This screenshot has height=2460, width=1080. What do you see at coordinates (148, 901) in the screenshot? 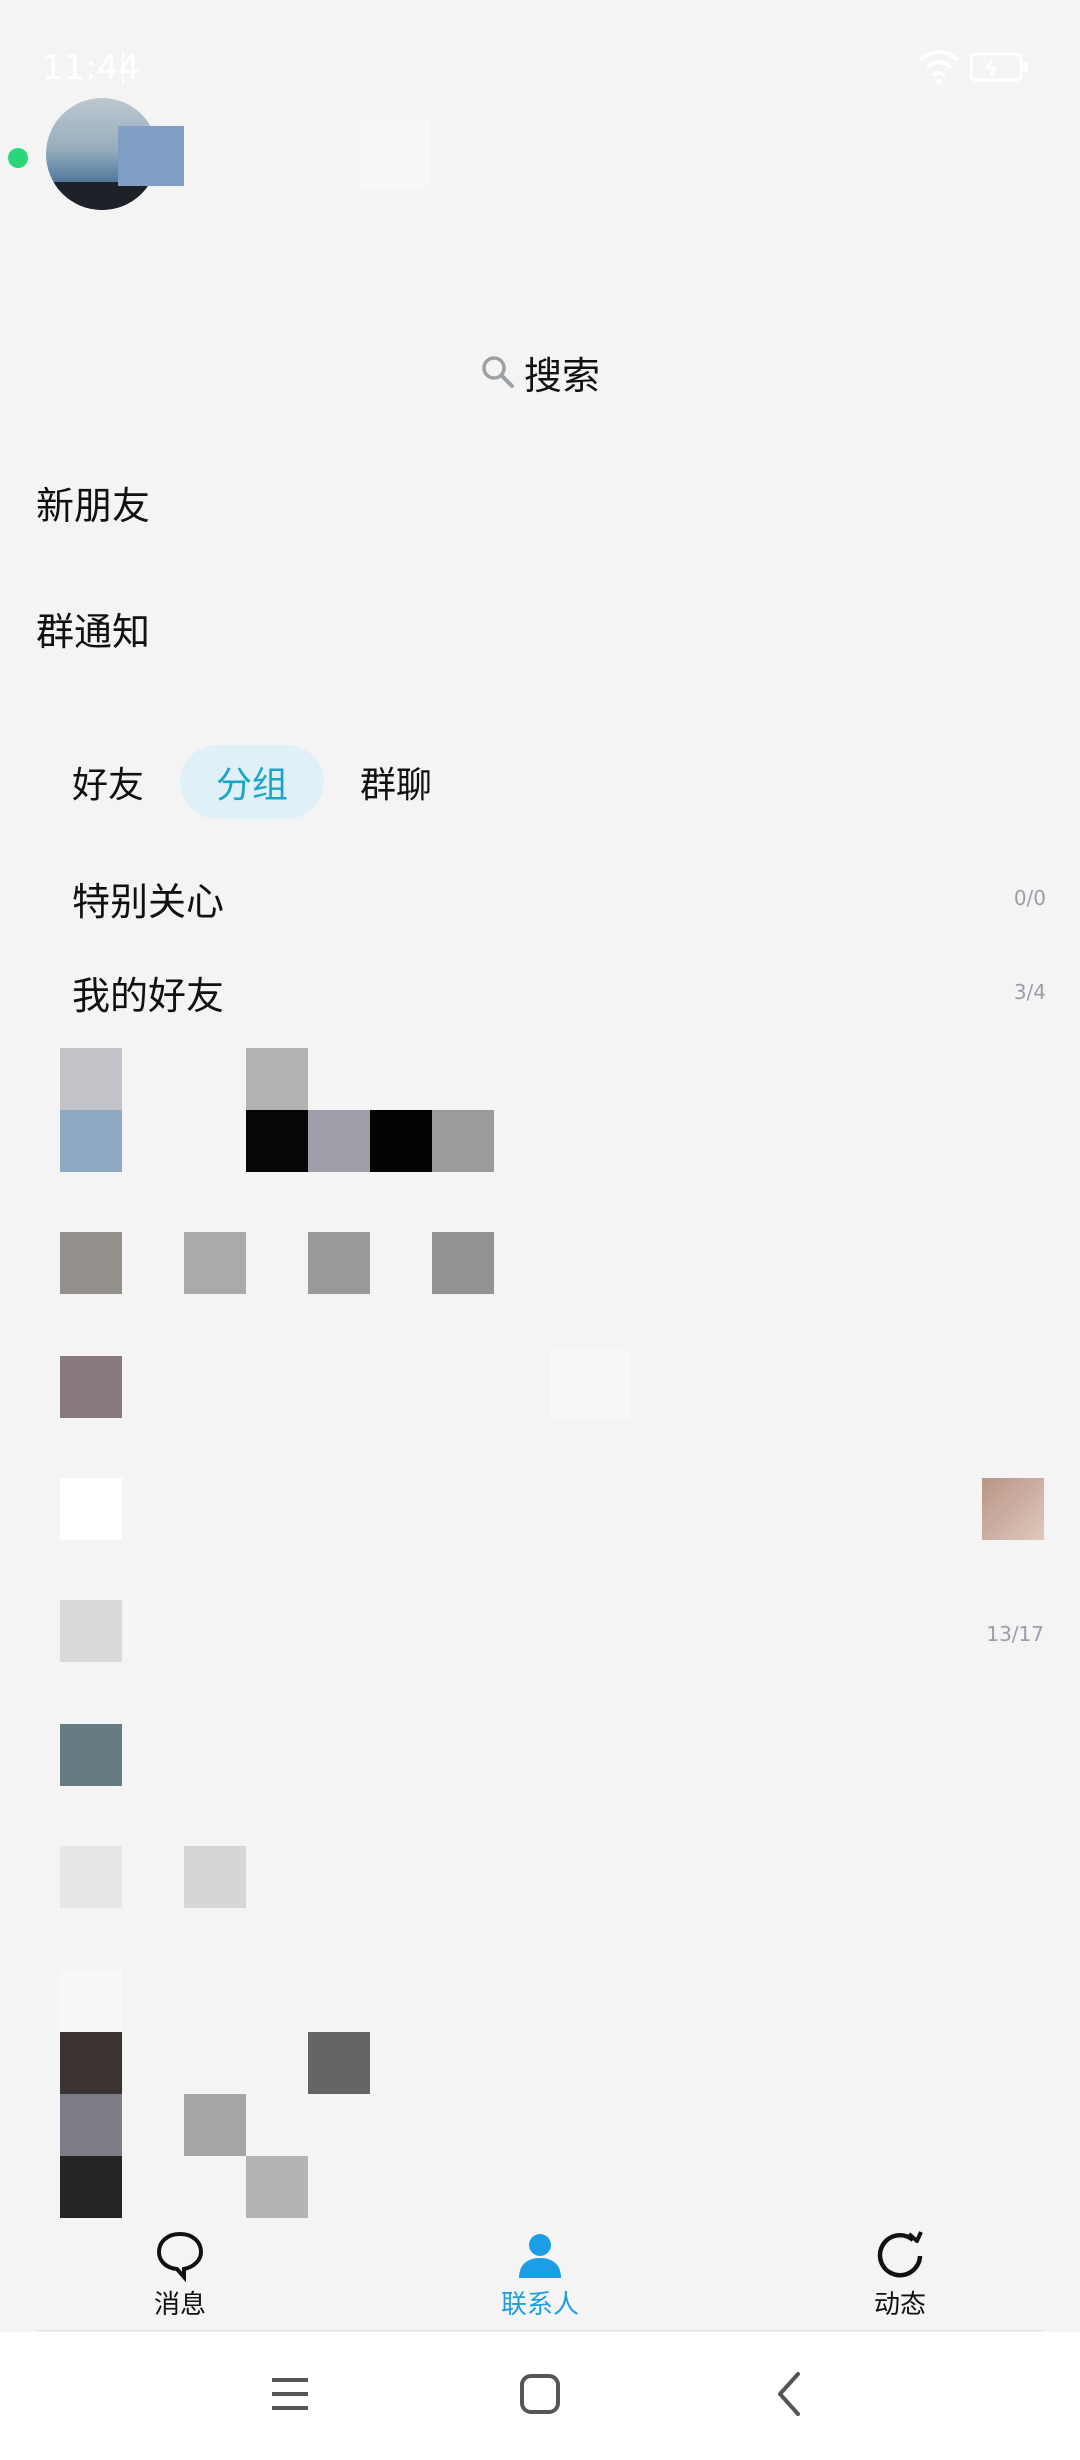
I see `group-name: 特别关心` at bounding box center [148, 901].